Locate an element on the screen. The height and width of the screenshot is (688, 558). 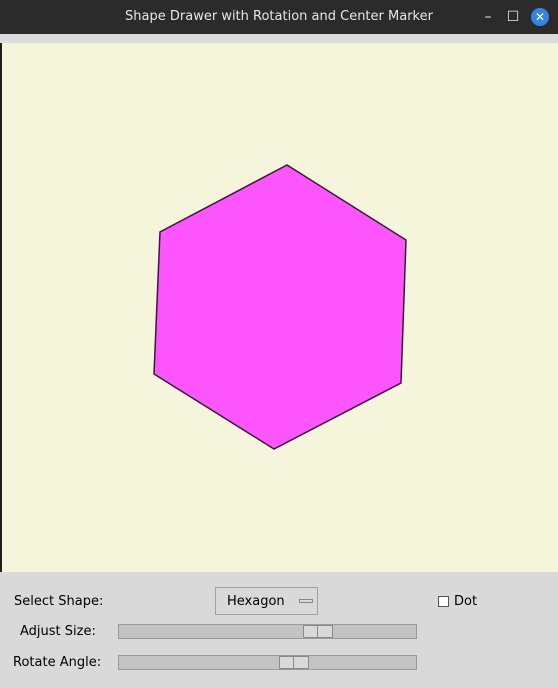
angle-slider-trough is located at coordinates (267, 662).